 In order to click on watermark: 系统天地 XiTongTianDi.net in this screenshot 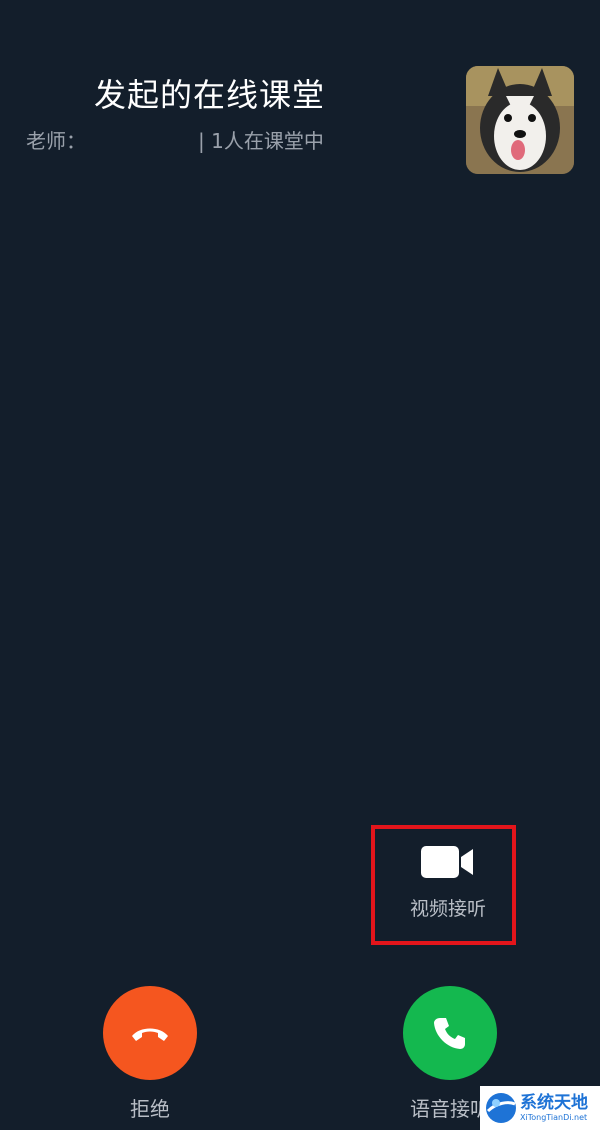, I will do `click(540, 1108)`.